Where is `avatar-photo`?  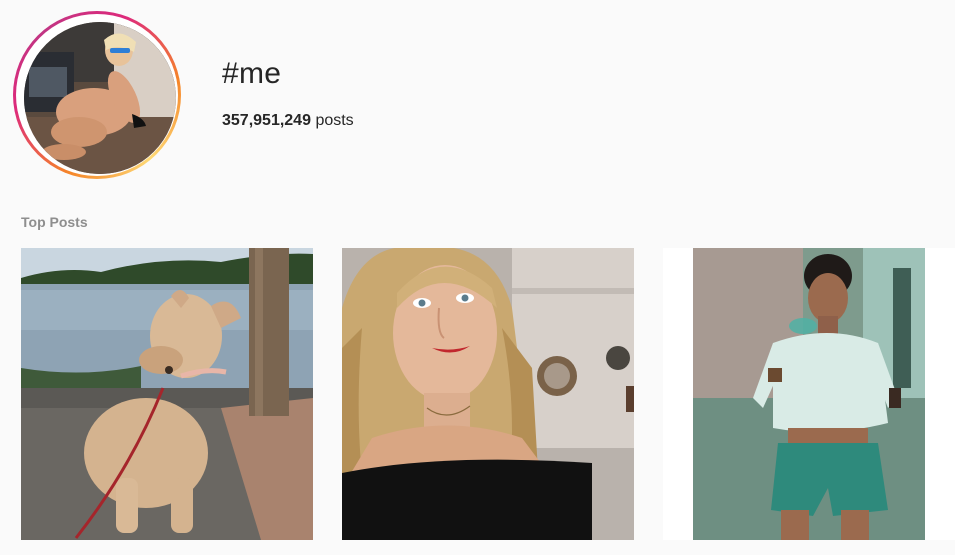
avatar-photo is located at coordinates (100, 98).